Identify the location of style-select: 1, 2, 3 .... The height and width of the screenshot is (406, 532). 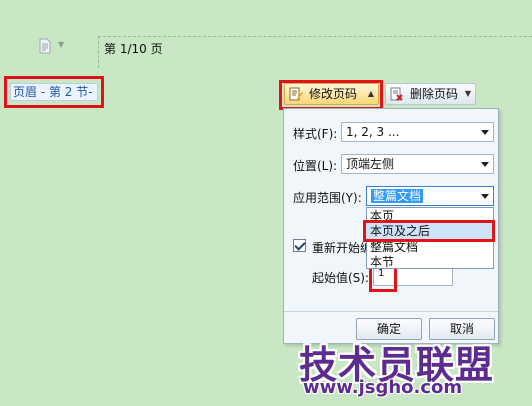
(417, 132).